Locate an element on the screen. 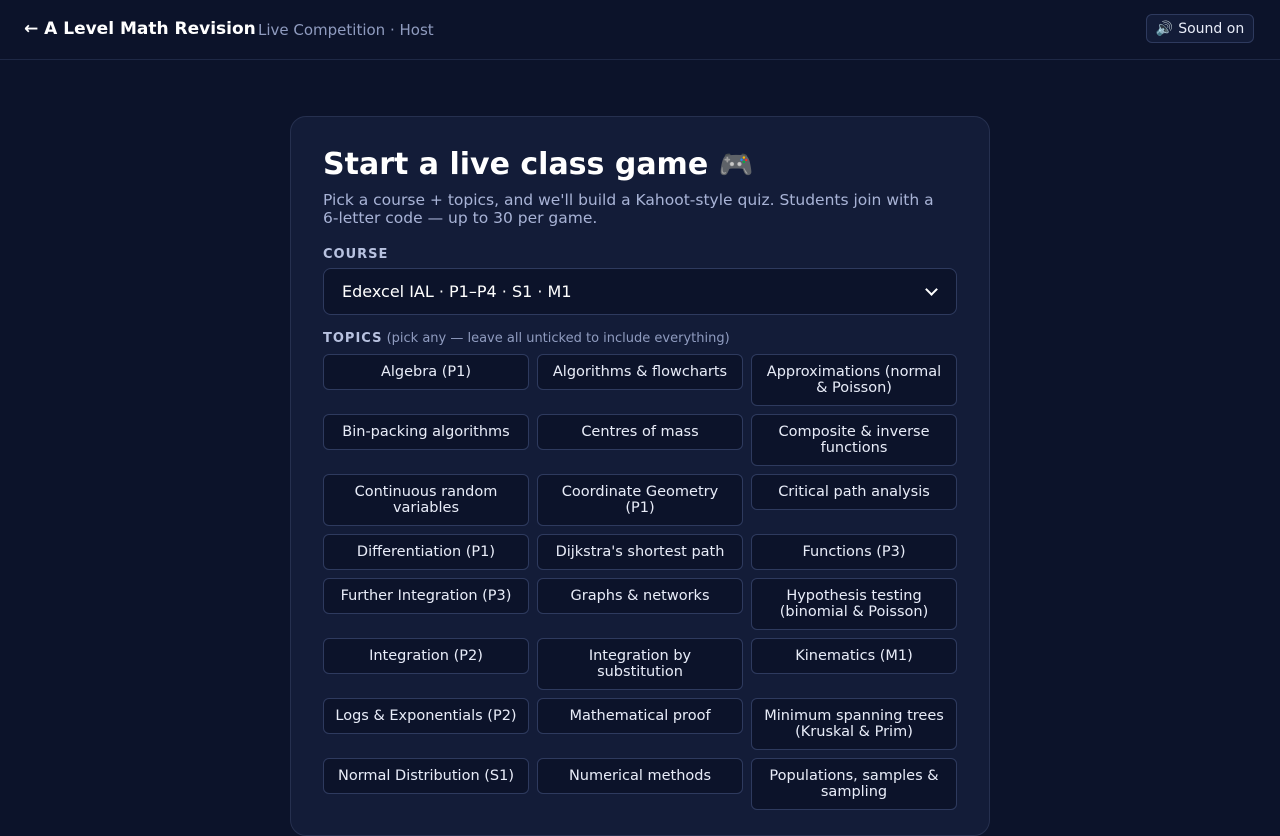 The image size is (1280, 836). page-subtitle: Live Competition · Host is located at coordinates (346, 30).